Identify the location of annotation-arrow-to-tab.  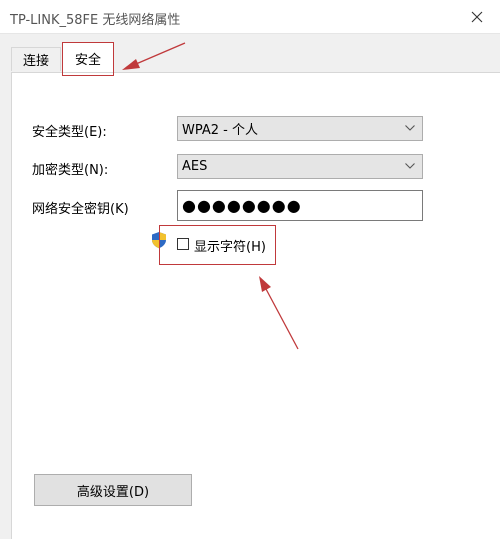
(160, 53).